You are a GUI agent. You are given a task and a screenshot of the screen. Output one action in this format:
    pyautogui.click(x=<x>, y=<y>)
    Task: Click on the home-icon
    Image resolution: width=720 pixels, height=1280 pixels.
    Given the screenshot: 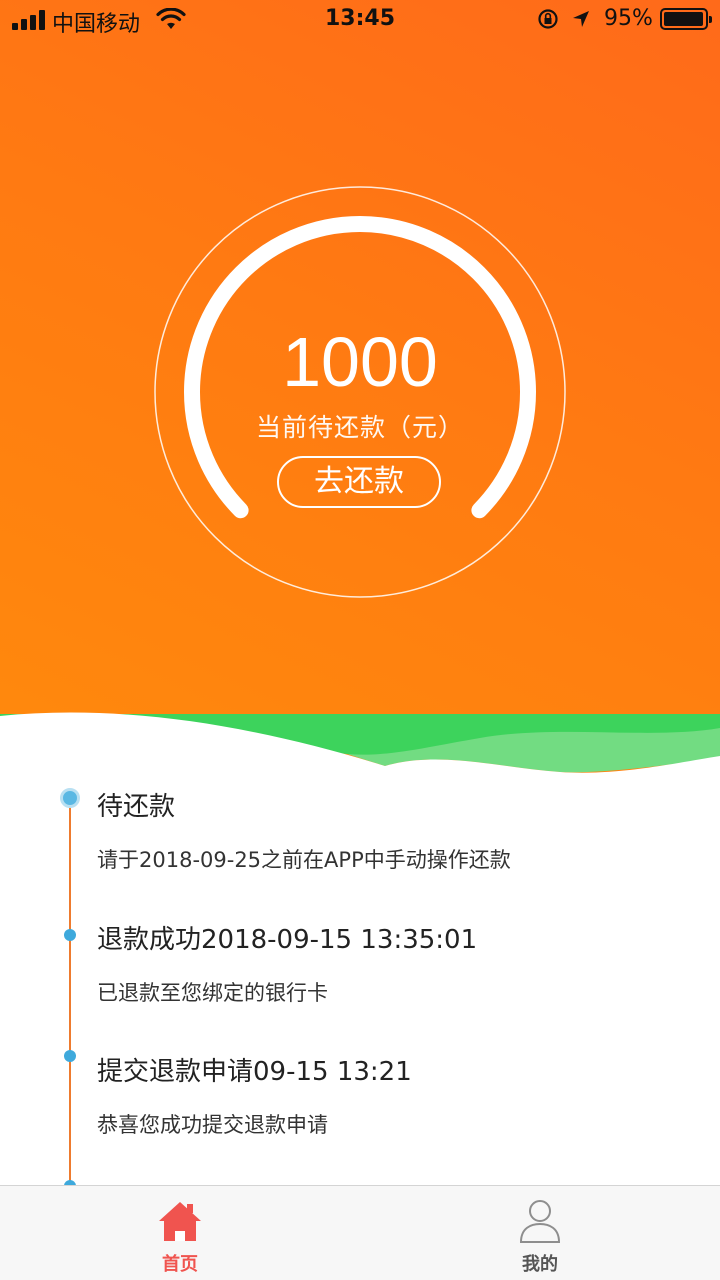 What is the action you would take?
    pyautogui.click(x=180, y=1221)
    